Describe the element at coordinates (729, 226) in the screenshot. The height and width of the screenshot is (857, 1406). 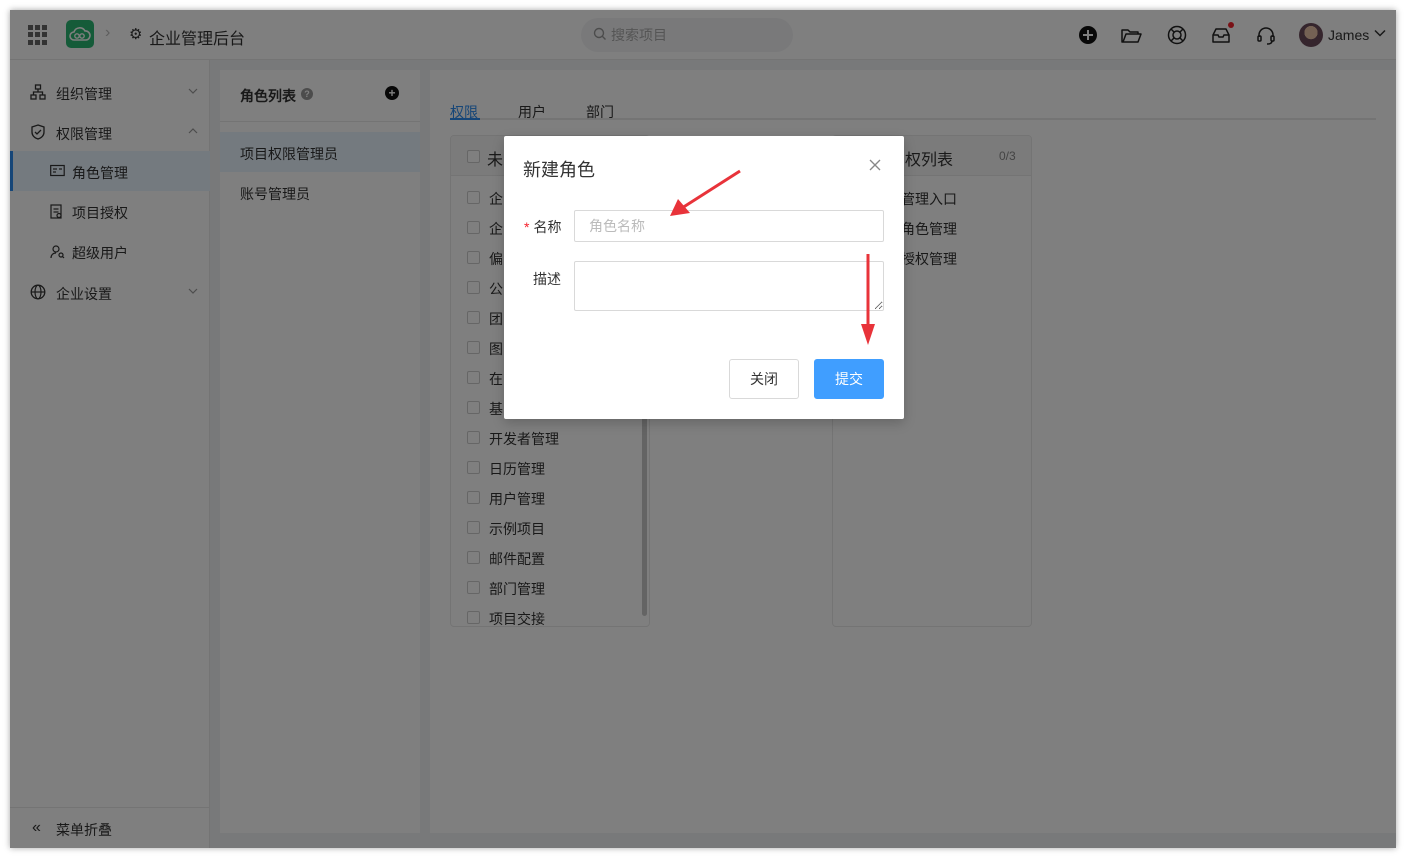
I see `role-name-input` at that location.